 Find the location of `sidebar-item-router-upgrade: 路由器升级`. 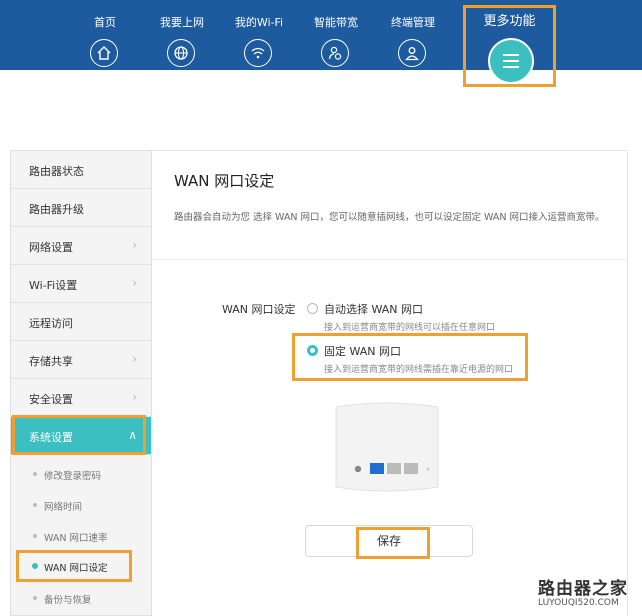

sidebar-item-router-upgrade: 路由器升级 is located at coordinates (81, 208).